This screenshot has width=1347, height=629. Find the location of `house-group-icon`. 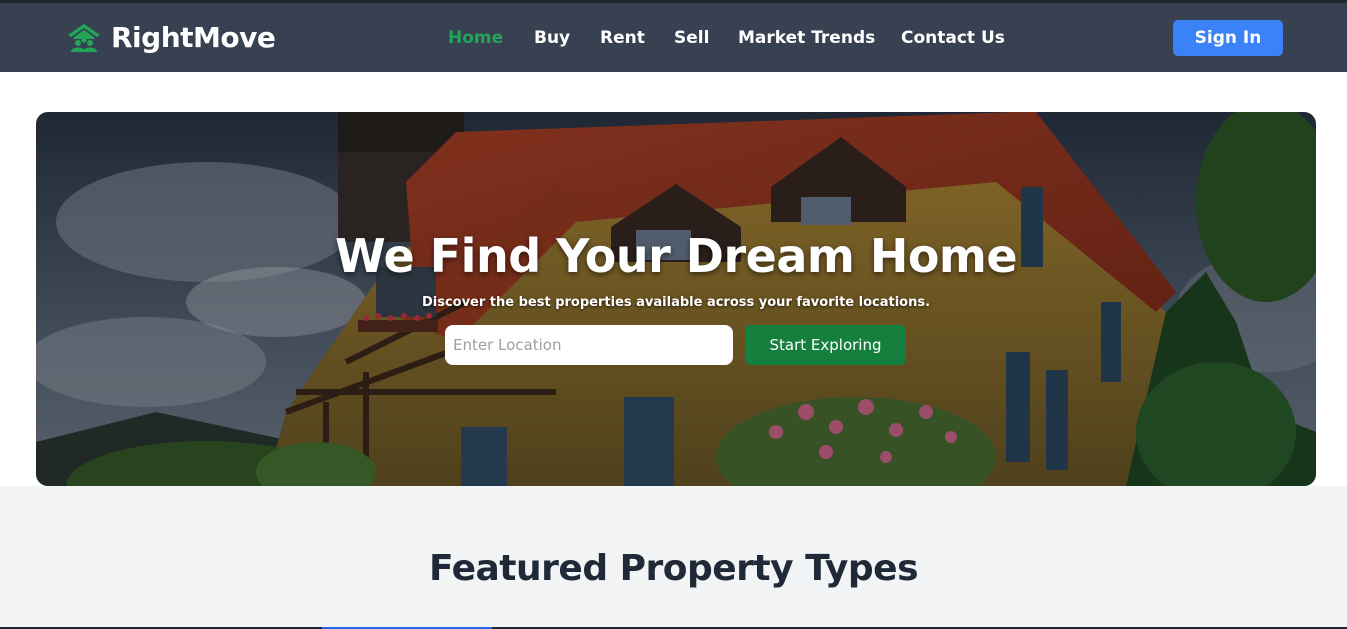

house-group-icon is located at coordinates (84, 38).